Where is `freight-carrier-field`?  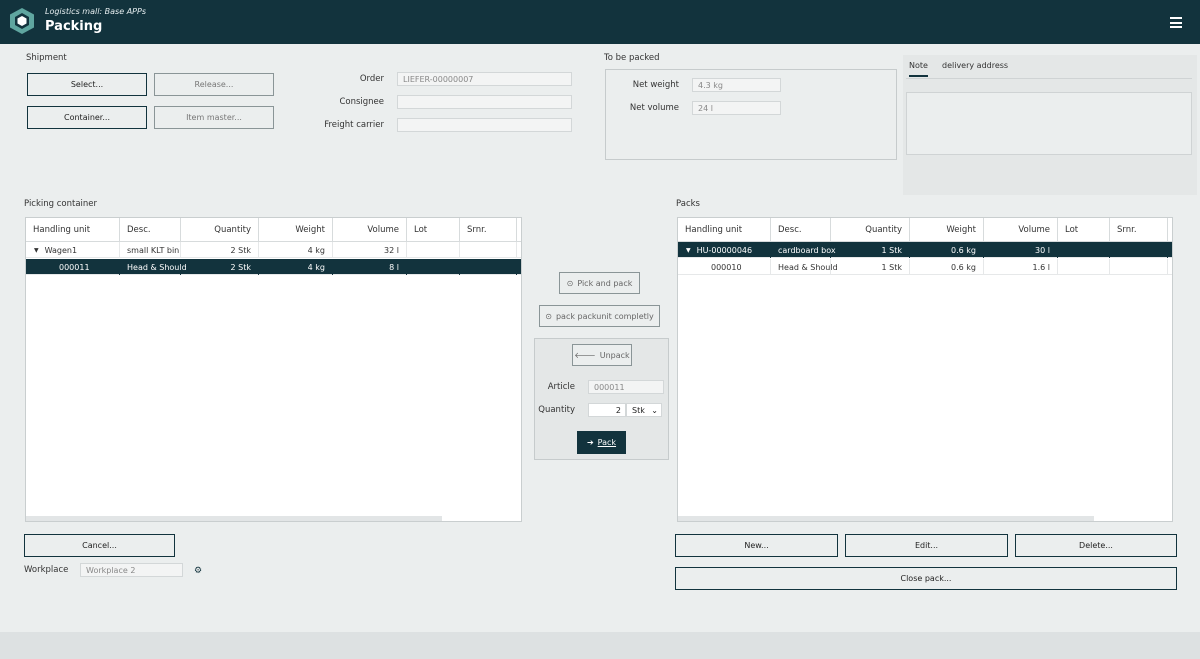 freight-carrier-field is located at coordinates (484, 125).